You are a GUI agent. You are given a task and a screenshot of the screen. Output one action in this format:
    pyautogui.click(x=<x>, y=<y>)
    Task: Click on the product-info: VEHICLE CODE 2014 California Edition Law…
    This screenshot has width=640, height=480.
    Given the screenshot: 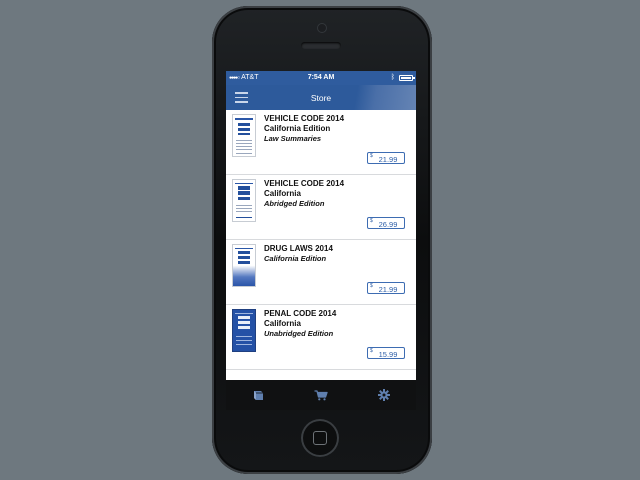 What is the action you would take?
    pyautogui.click(x=337, y=129)
    